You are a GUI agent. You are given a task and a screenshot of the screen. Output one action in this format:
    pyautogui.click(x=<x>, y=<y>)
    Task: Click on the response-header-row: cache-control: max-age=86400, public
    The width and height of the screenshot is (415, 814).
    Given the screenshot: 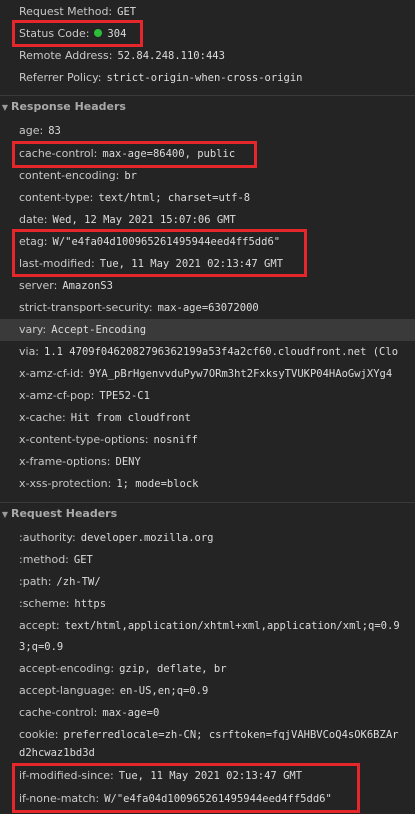 What is the action you would take?
    pyautogui.click(x=207, y=154)
    